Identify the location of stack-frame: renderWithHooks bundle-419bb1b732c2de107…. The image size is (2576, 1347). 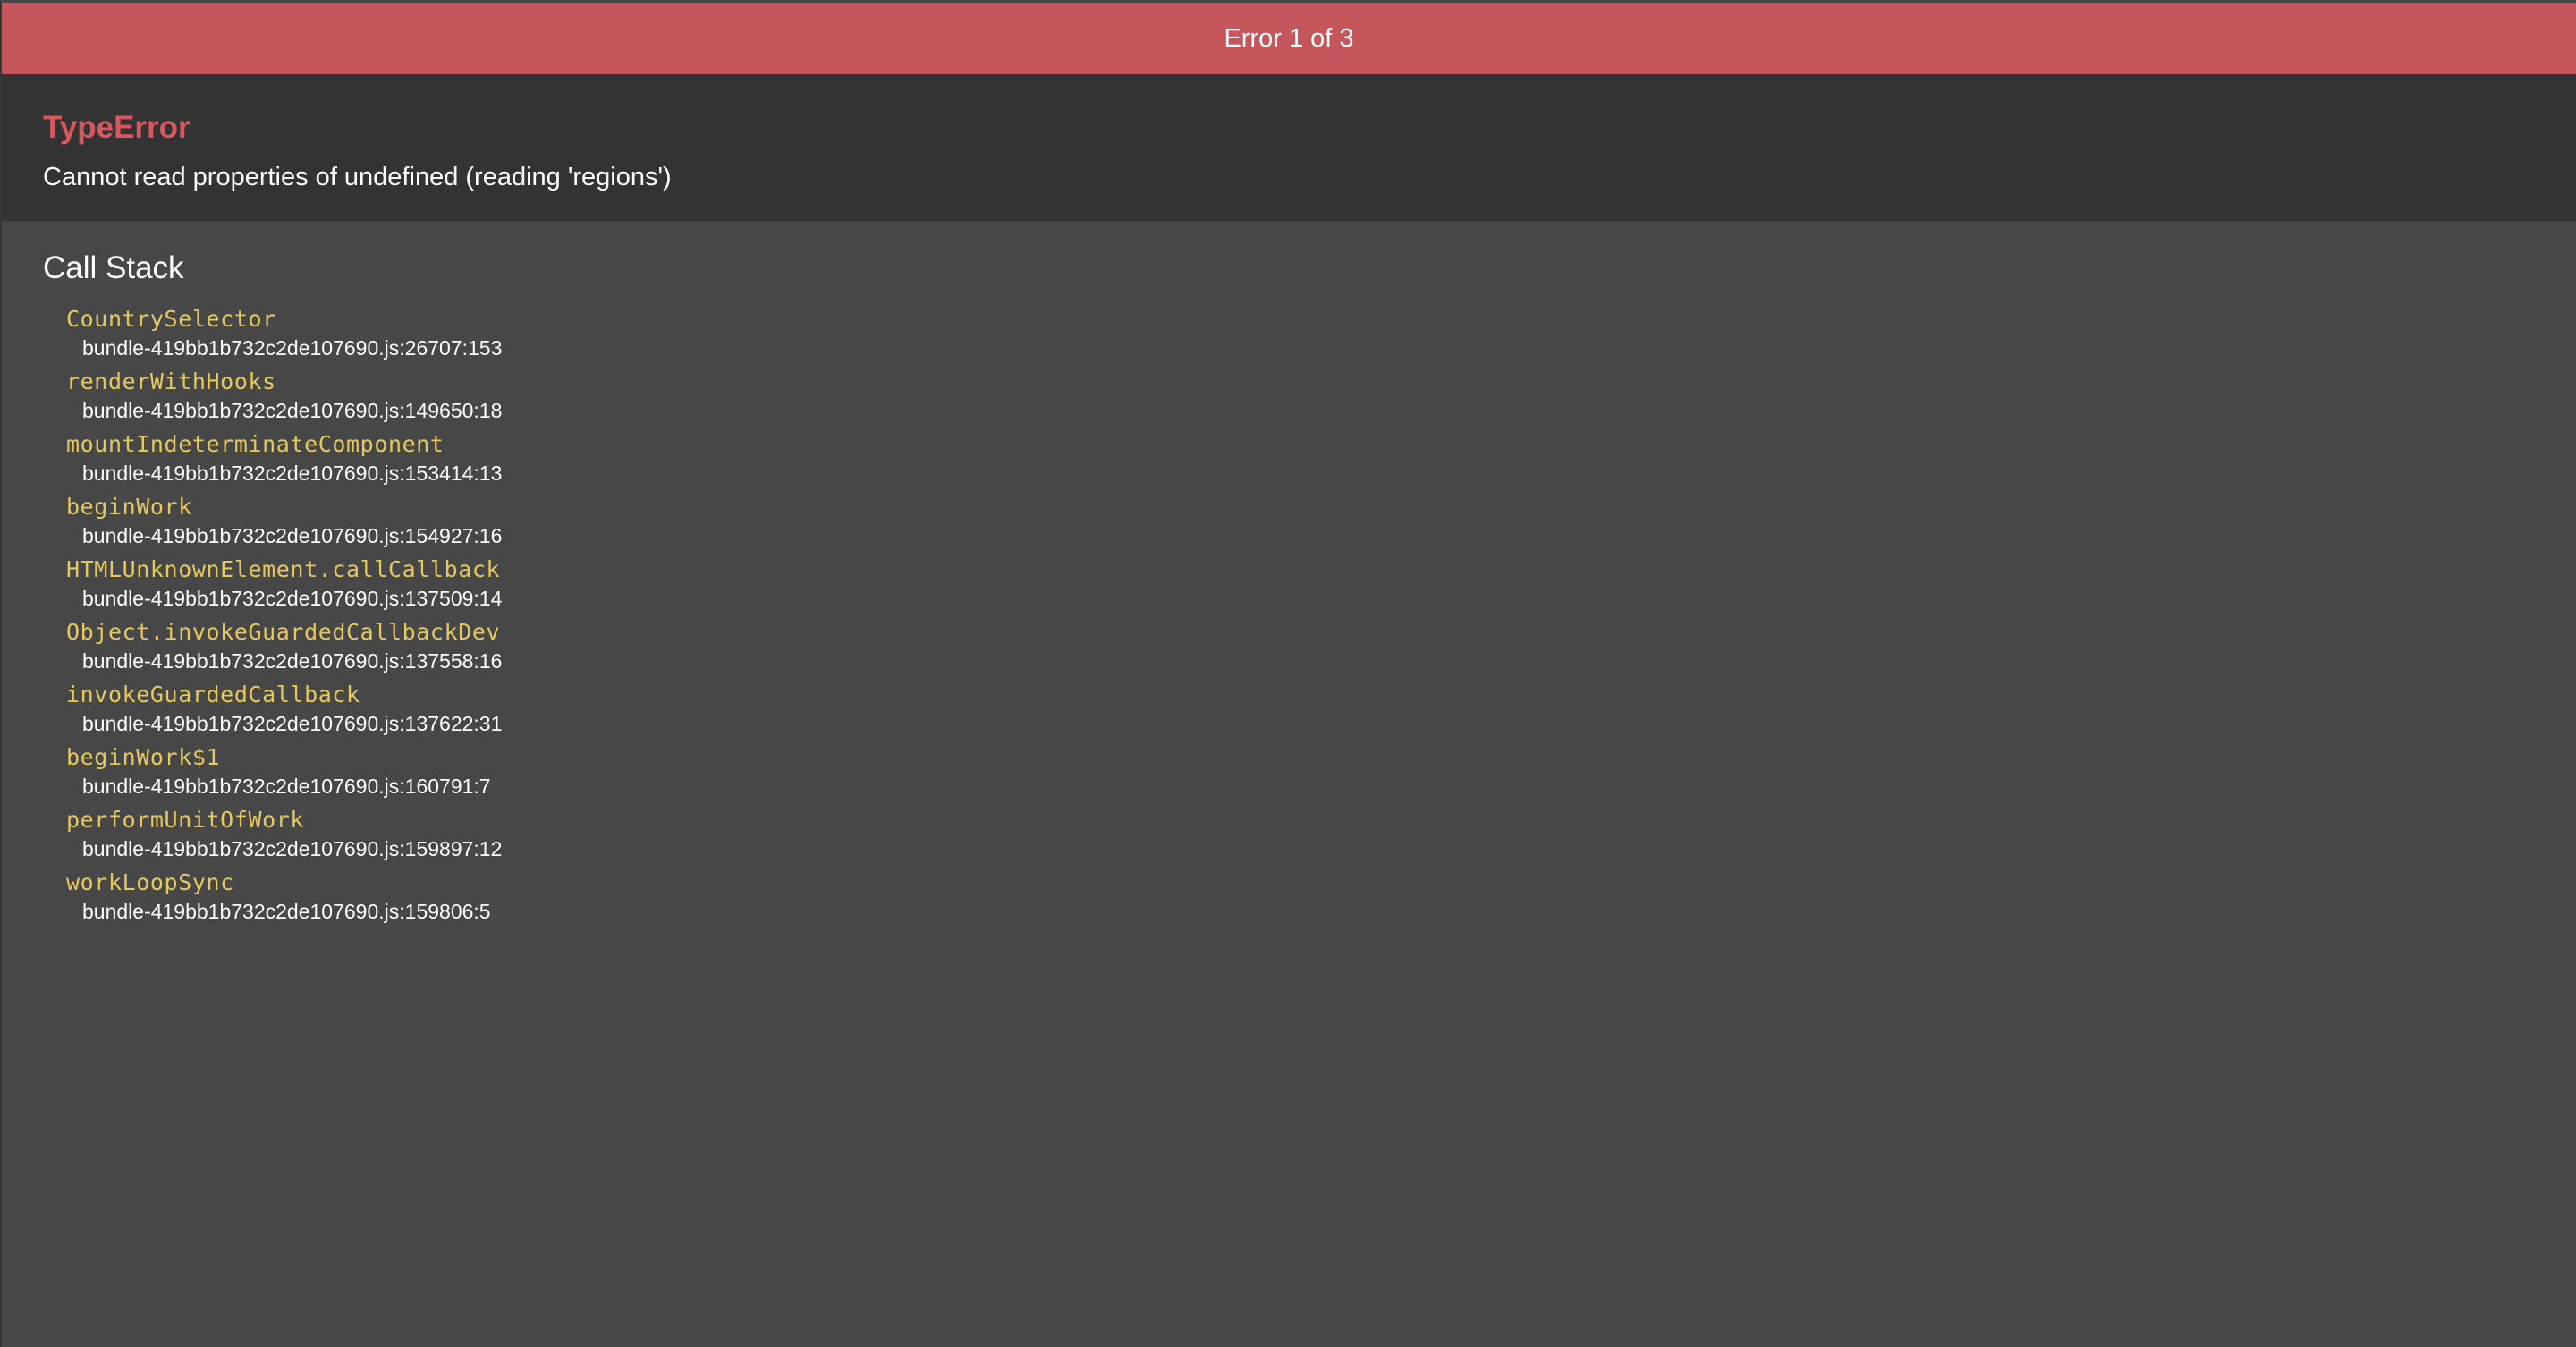
(1300, 394).